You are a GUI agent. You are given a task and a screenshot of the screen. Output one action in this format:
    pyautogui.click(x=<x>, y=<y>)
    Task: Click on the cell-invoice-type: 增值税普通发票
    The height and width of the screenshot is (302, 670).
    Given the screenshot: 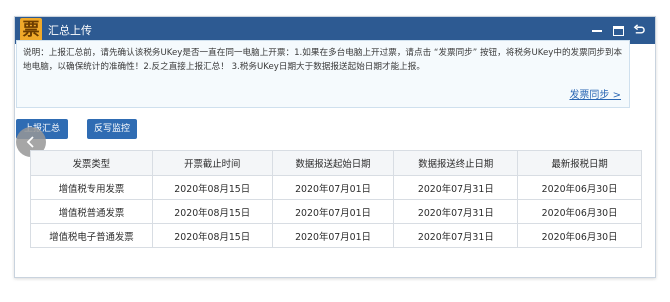 What is the action you would take?
    pyautogui.click(x=91, y=211)
    